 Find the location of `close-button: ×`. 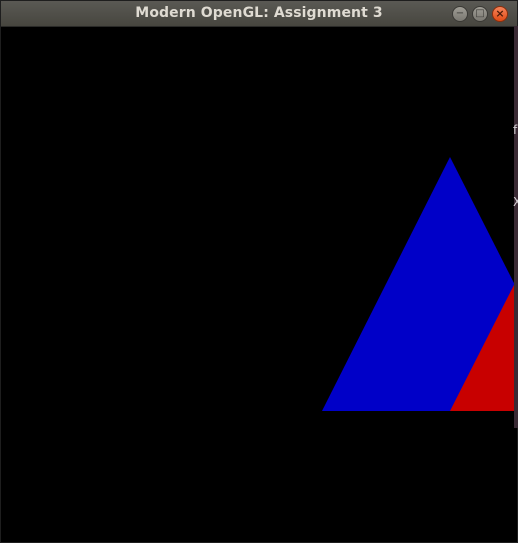

close-button: × is located at coordinates (500, 14).